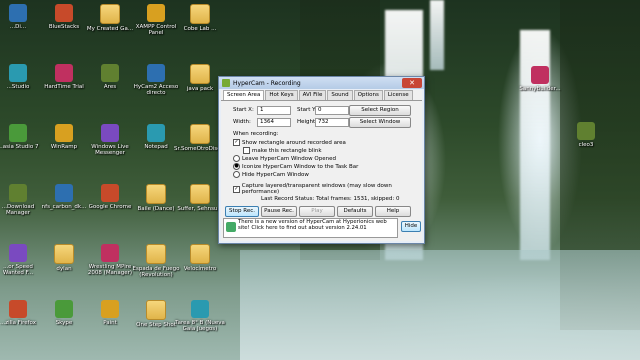 This screenshot has width=640, height=360. What do you see at coordinates (380, 122) in the screenshot?
I see `select-window-button: Select Window` at bounding box center [380, 122].